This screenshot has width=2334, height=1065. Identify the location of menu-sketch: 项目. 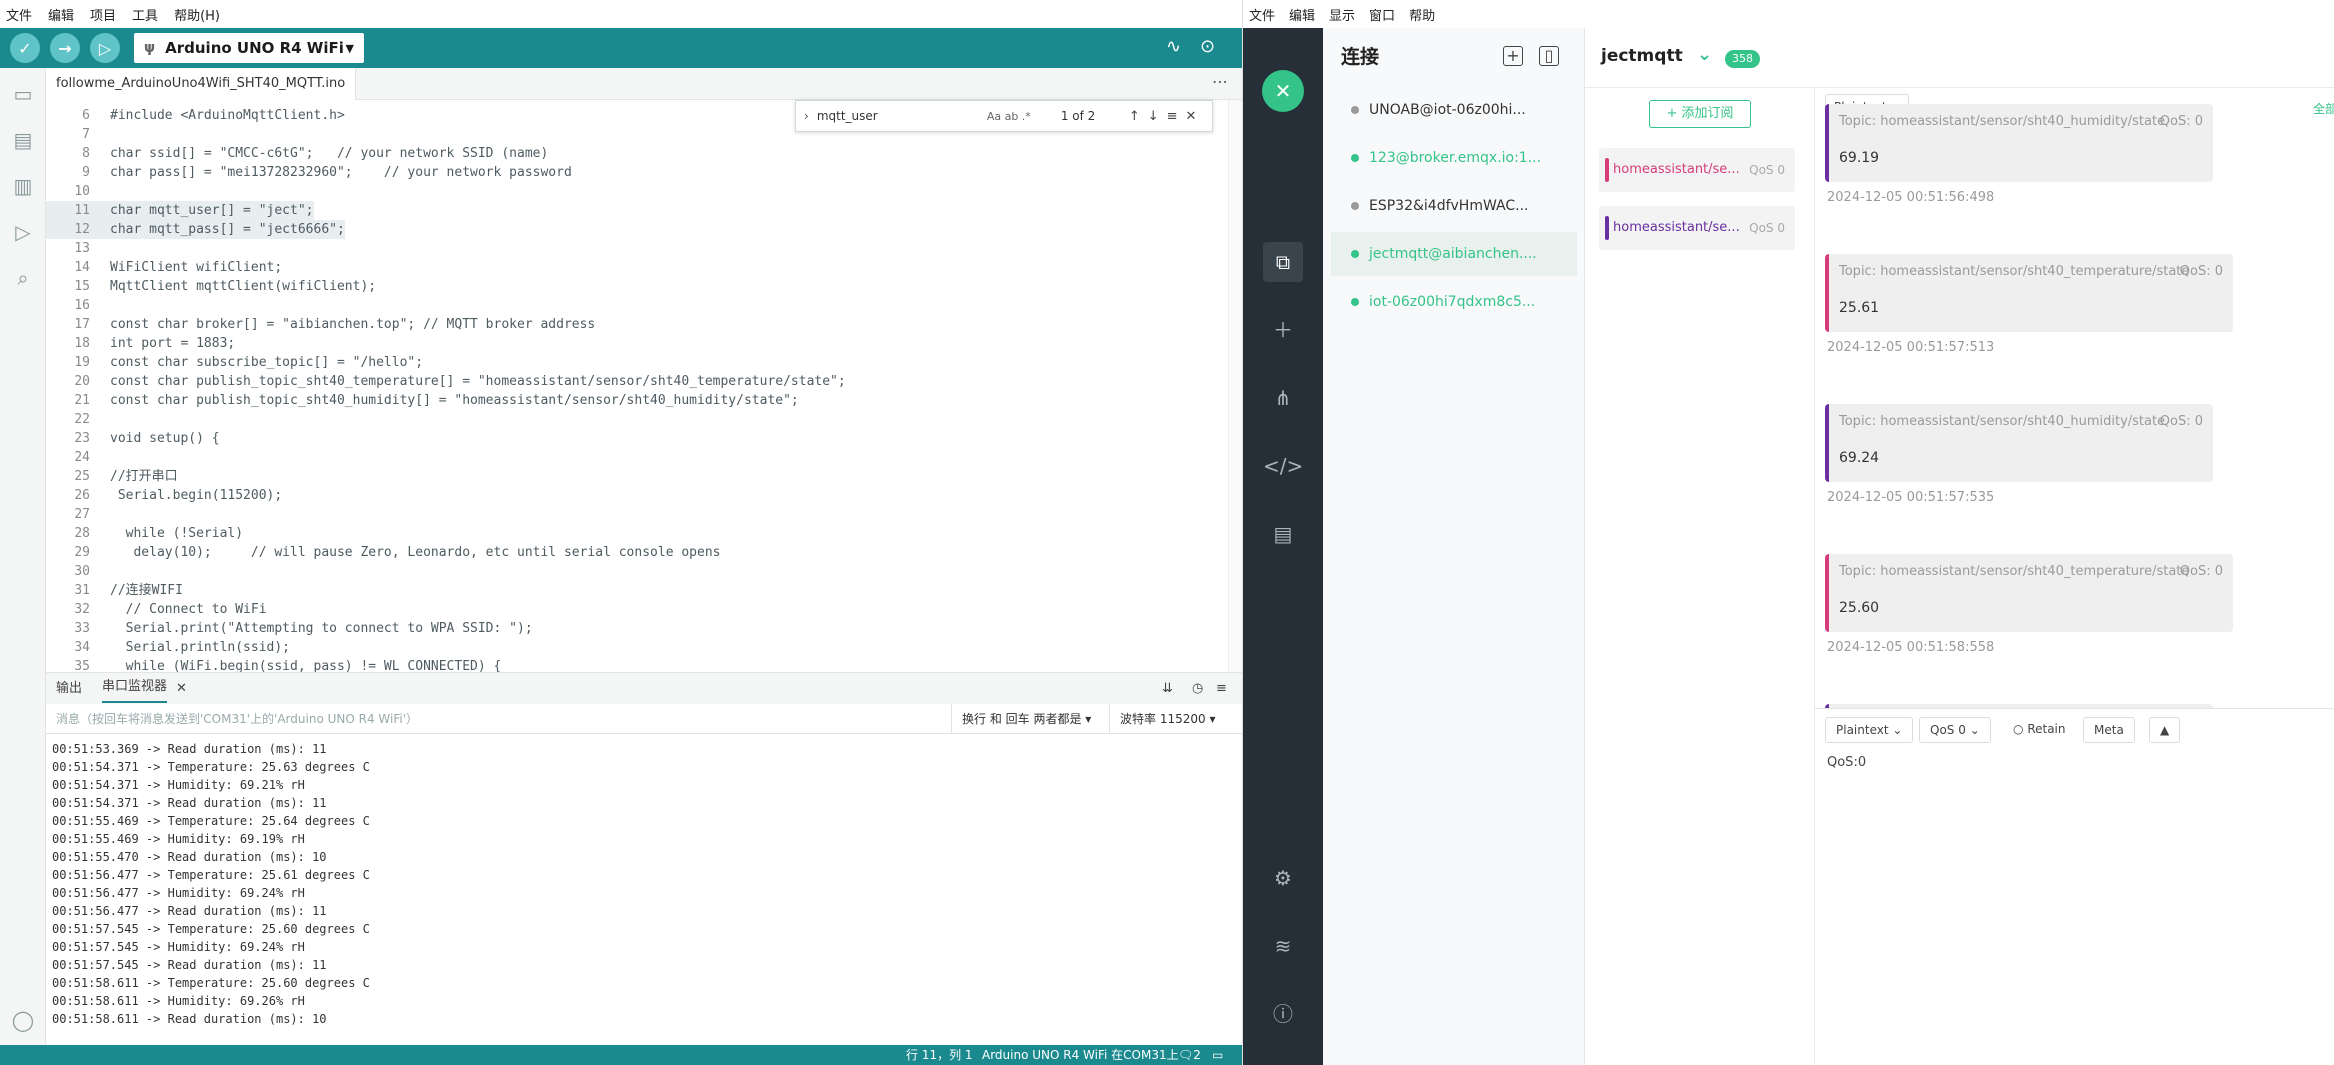
(103, 14).